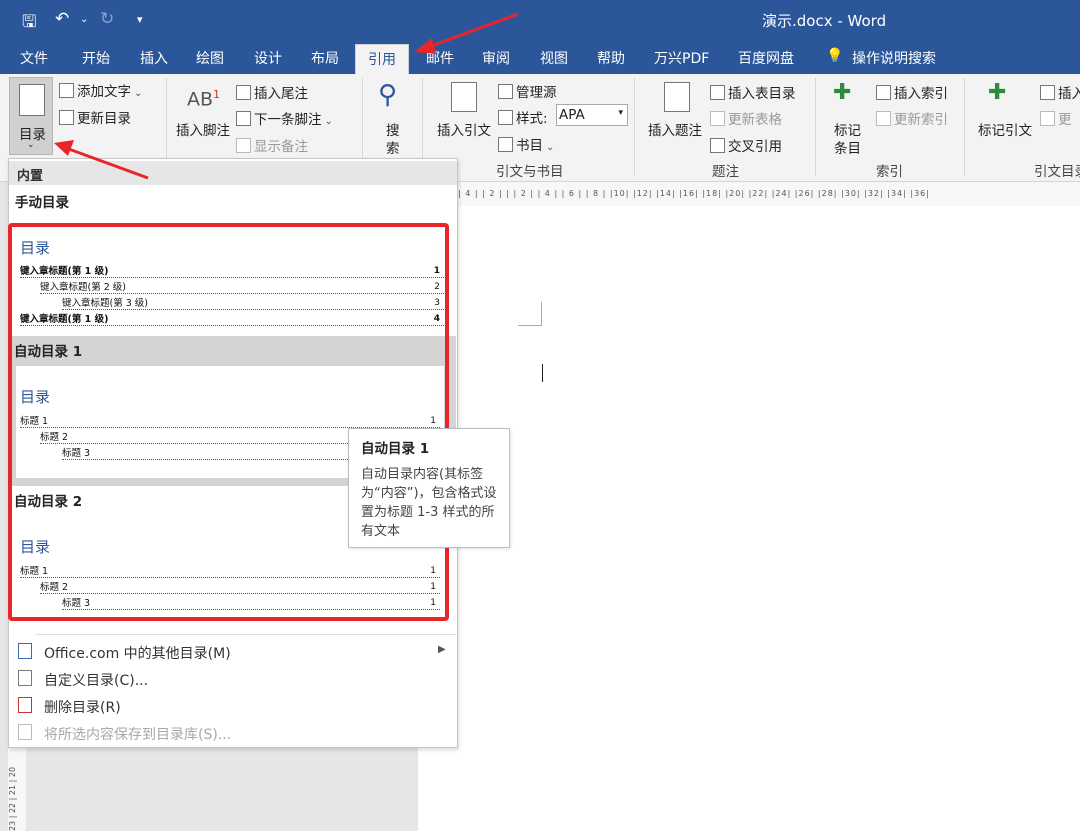 The image size is (1080, 831). I want to click on arrow-to-references-tab, so click(472, 31).